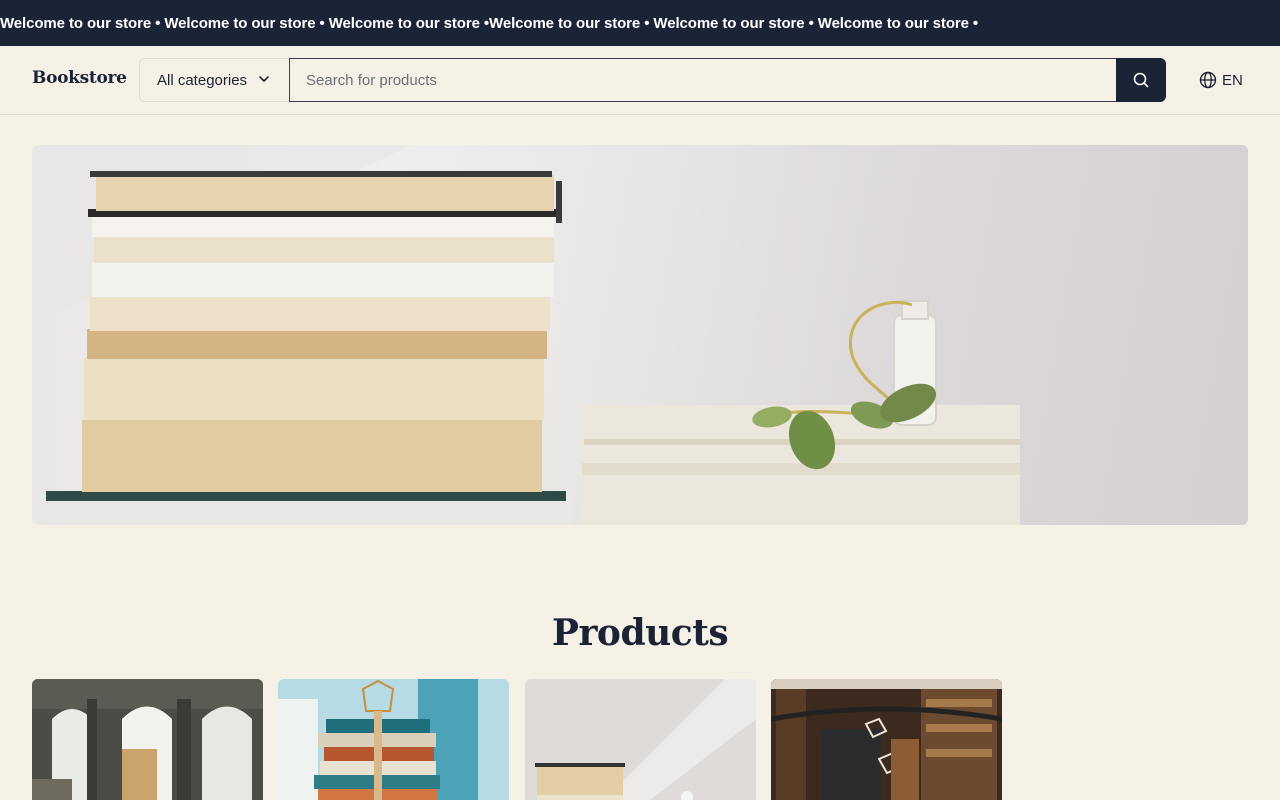 Image resolution: width=1280 pixels, height=800 pixels. Describe the element at coordinates (640, 633) in the screenshot. I see `products-section-title: Products` at that location.